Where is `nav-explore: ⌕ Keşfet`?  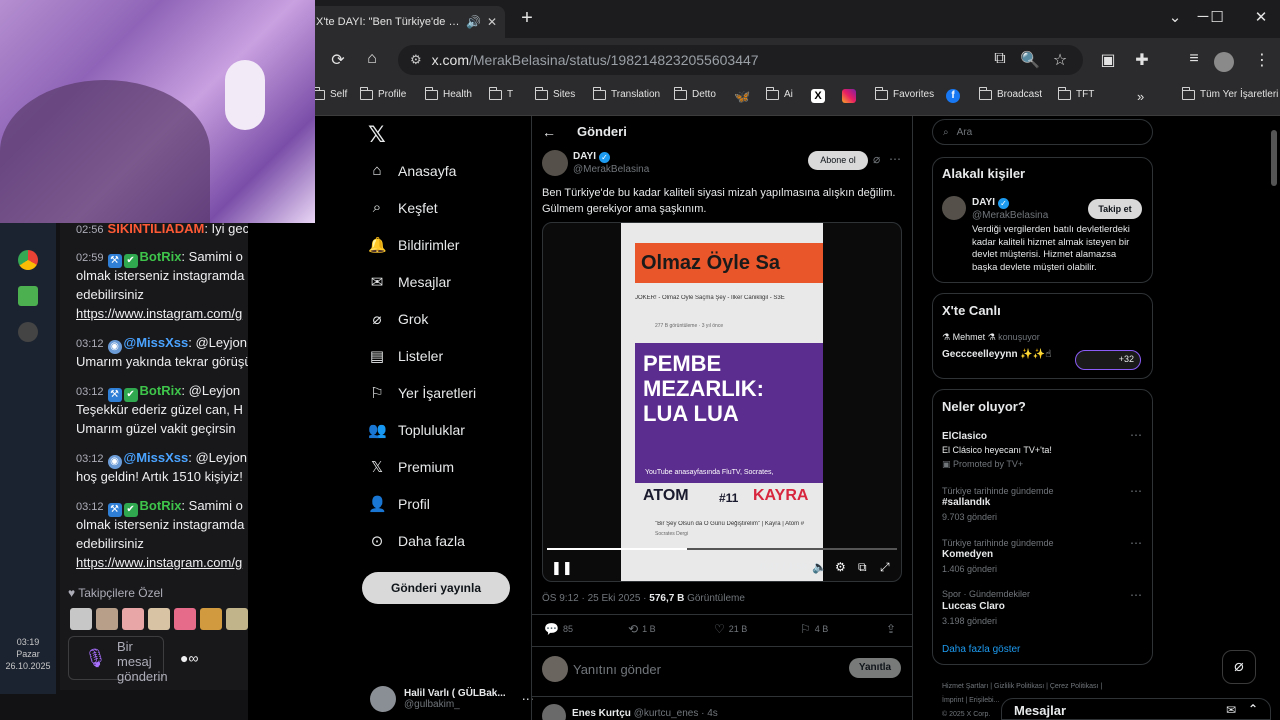
nav-explore: ⌕ Keşfet is located at coordinates (403, 207).